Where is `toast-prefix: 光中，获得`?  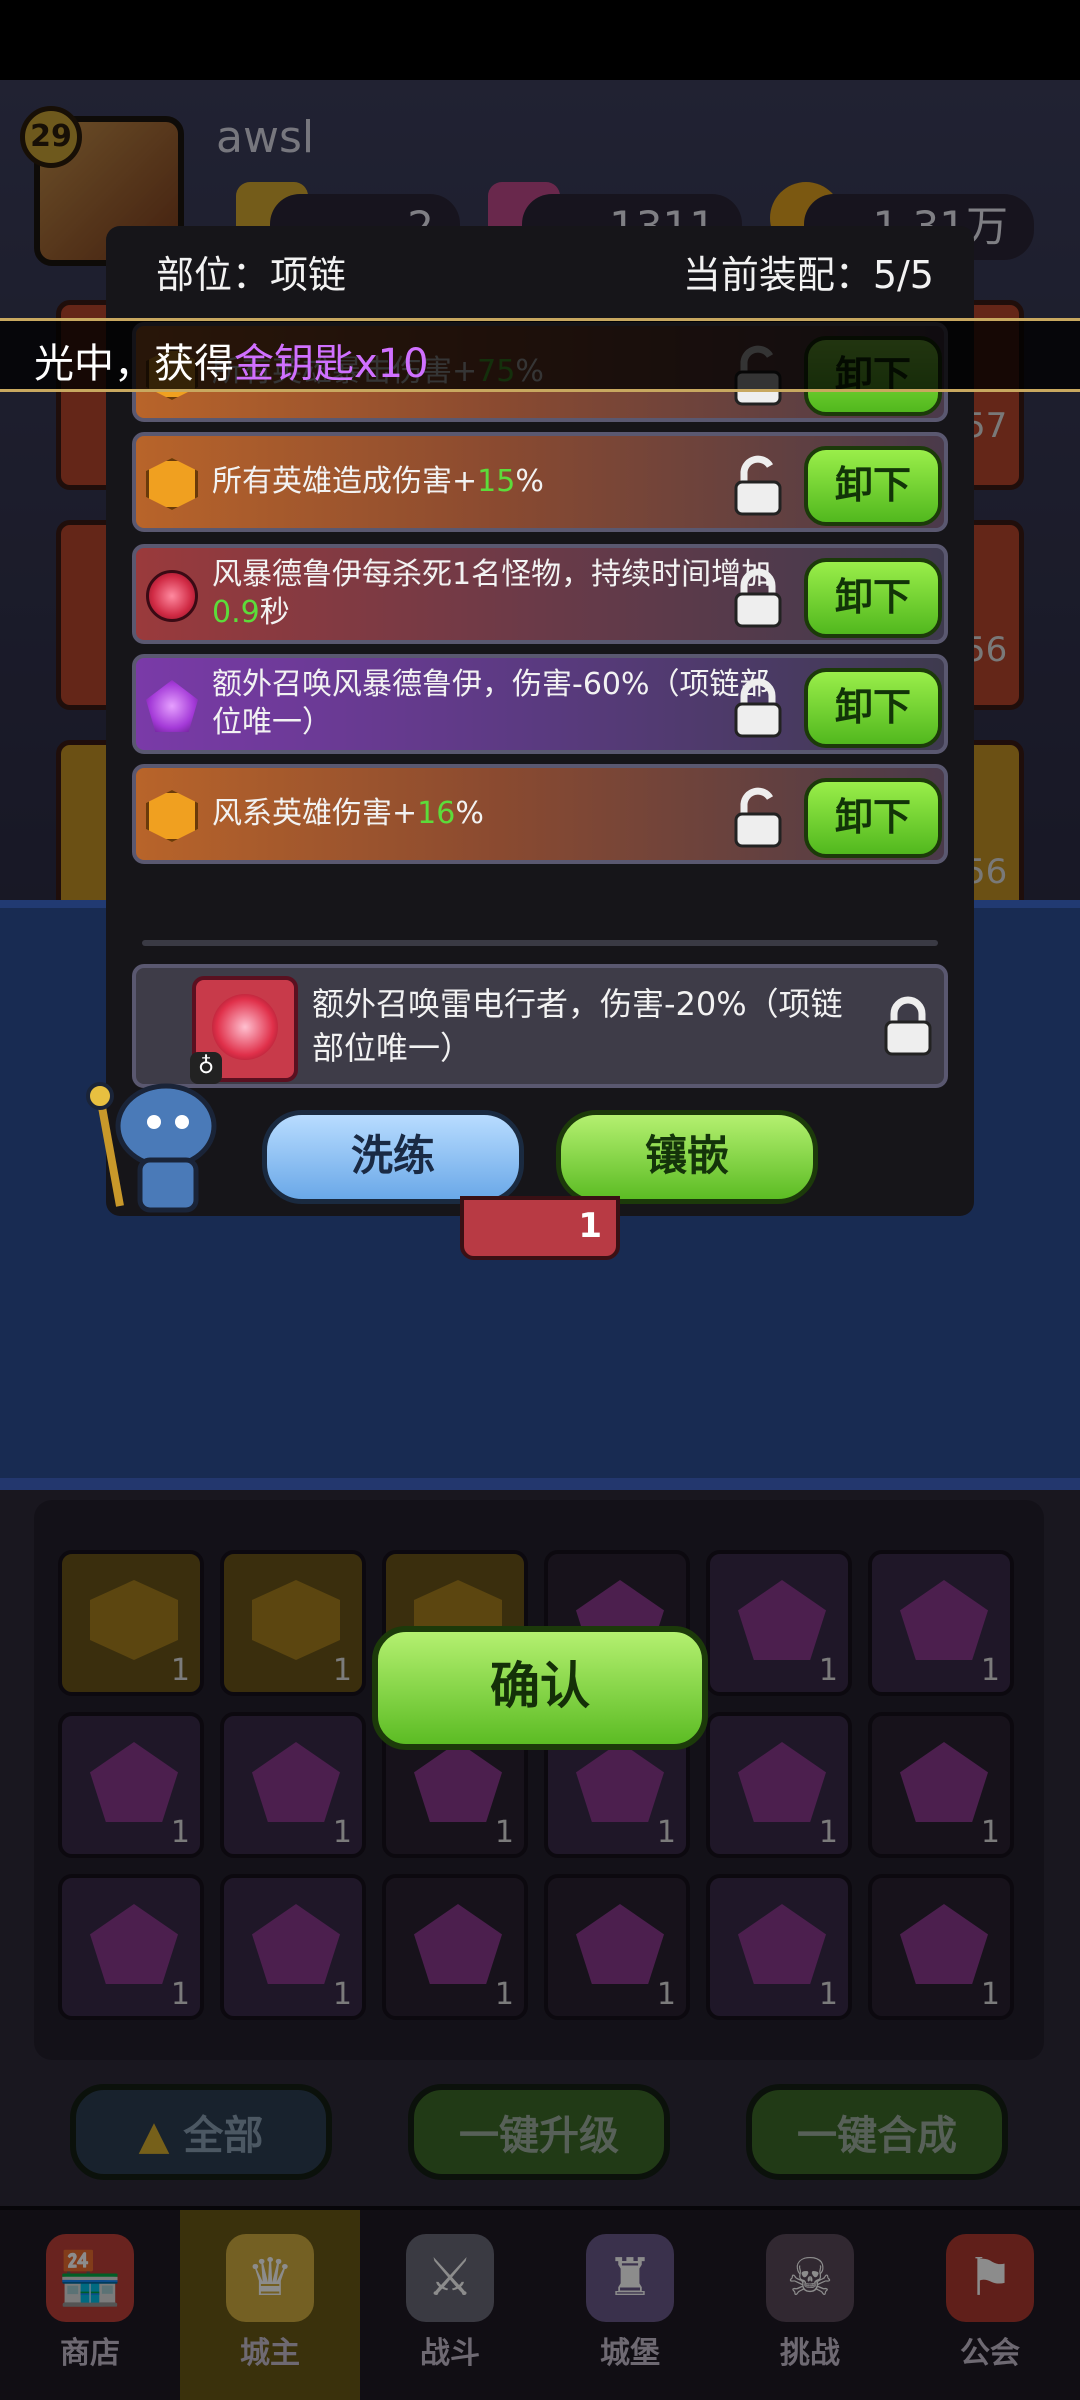 toast-prefix: 光中，获得 is located at coordinates (134, 364).